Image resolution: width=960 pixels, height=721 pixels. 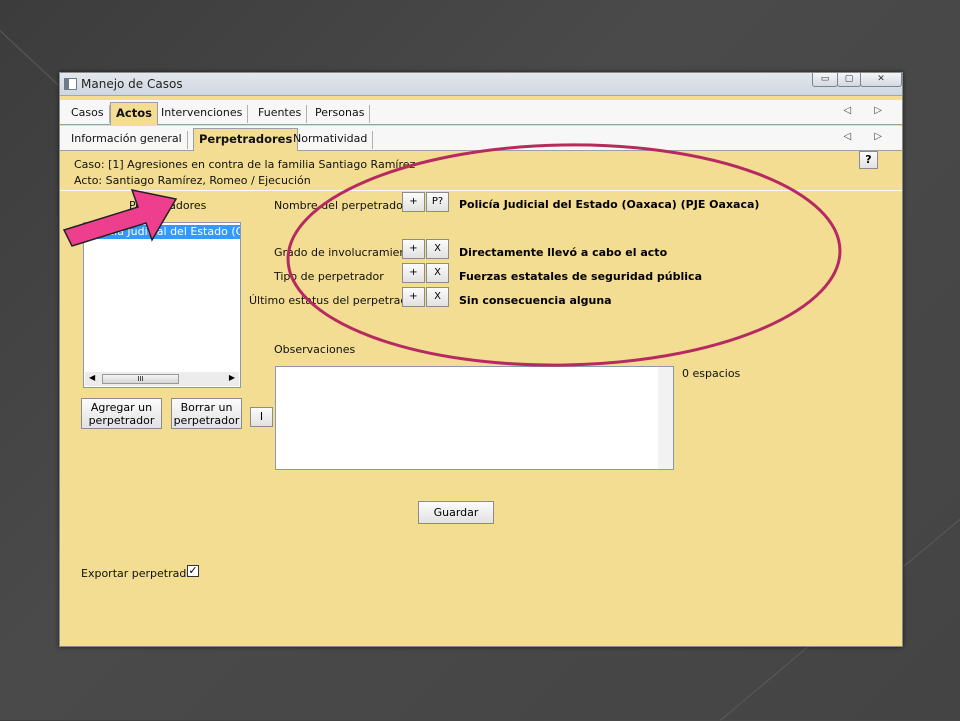 I want to click on tab-casos: Casos, so click(x=88, y=114).